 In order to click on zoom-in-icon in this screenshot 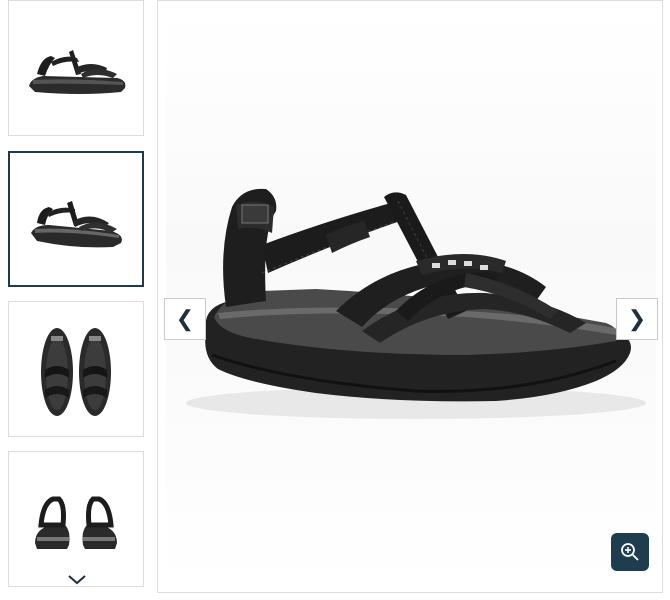, I will do `click(630, 552)`.